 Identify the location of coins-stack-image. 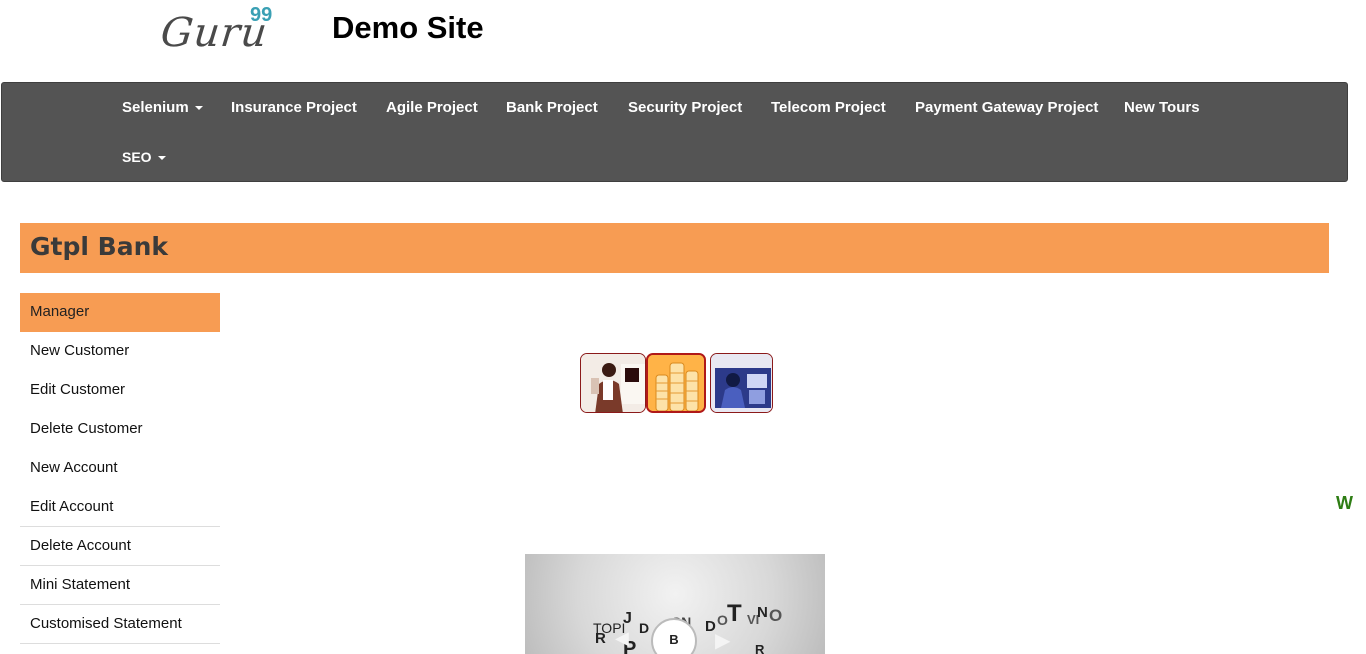
(676, 383).